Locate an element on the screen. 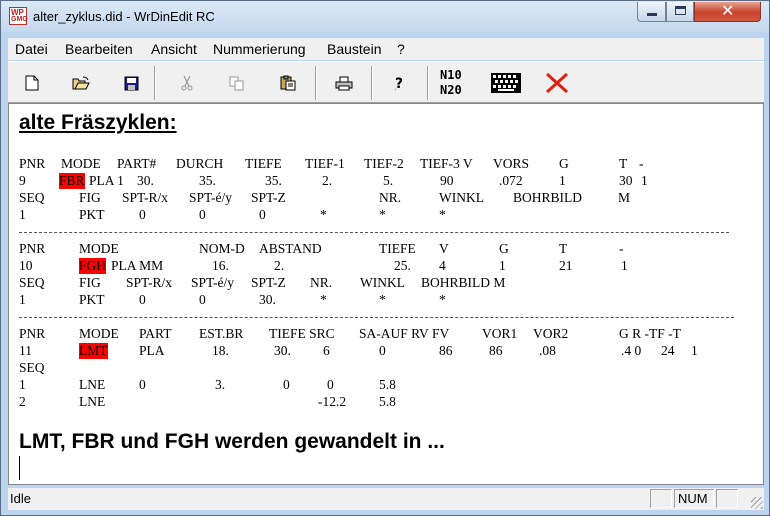 The height and width of the screenshot is (516, 770). b2-r4-winkl: * is located at coordinates (382, 299).